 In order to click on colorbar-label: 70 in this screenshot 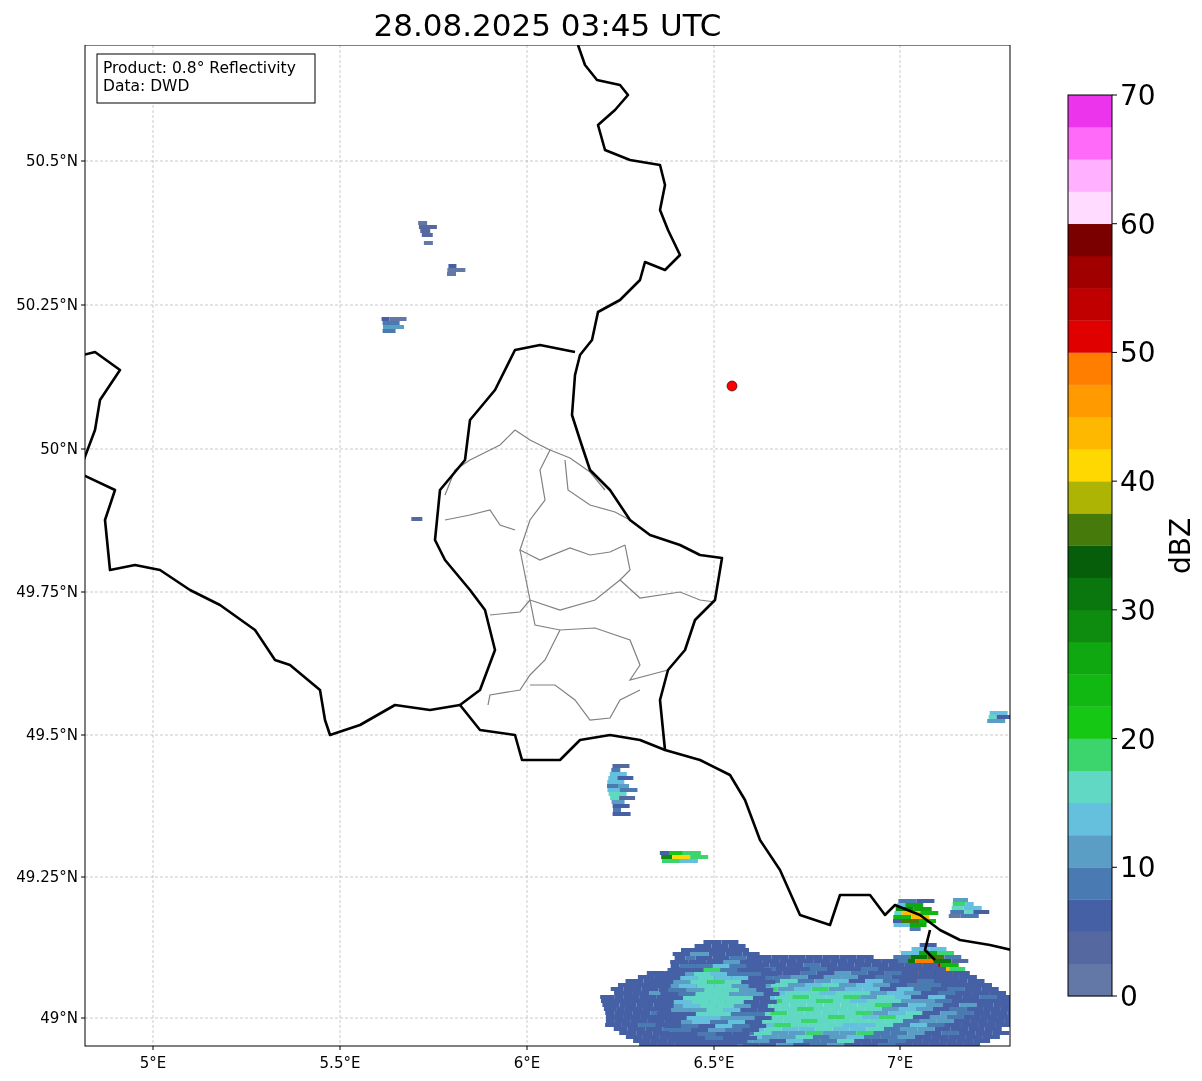, I will do `click(1138, 95)`.